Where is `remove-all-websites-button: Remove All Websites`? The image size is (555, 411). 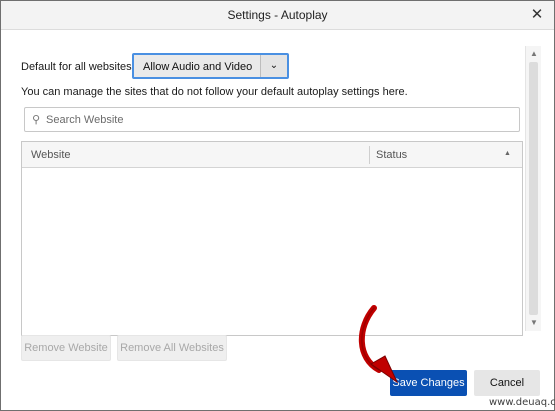
remove-all-websites-button: Remove All Websites is located at coordinates (172, 348).